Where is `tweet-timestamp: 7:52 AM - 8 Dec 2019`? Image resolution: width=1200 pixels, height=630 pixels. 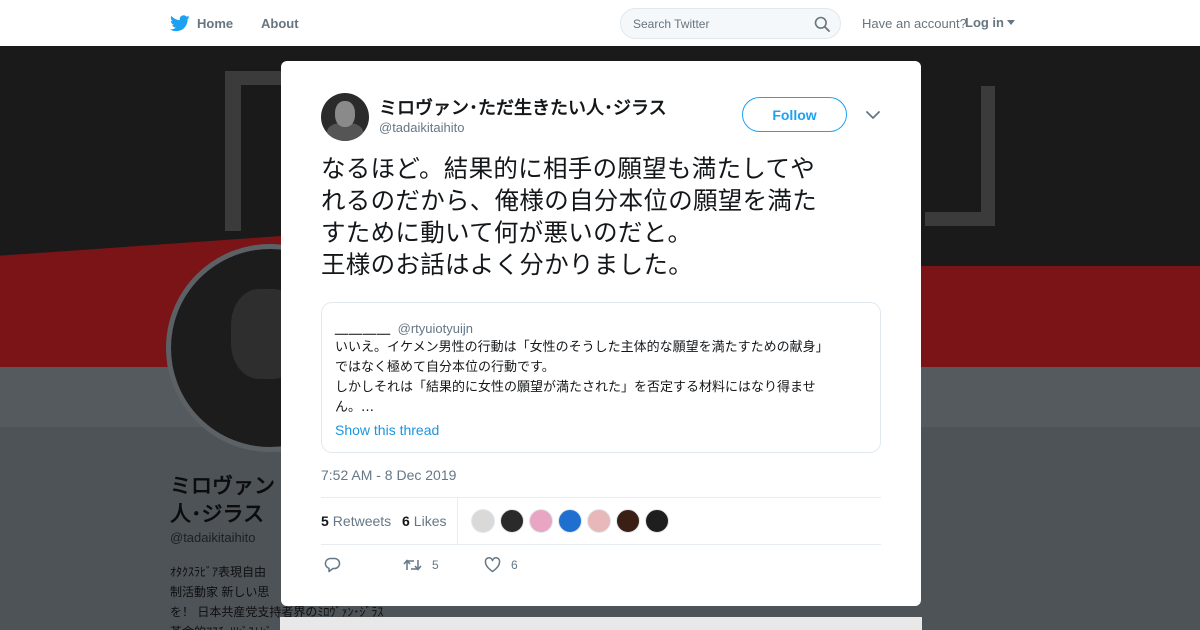 tweet-timestamp: 7:52 AM - 8 Dec 2019 is located at coordinates (388, 475).